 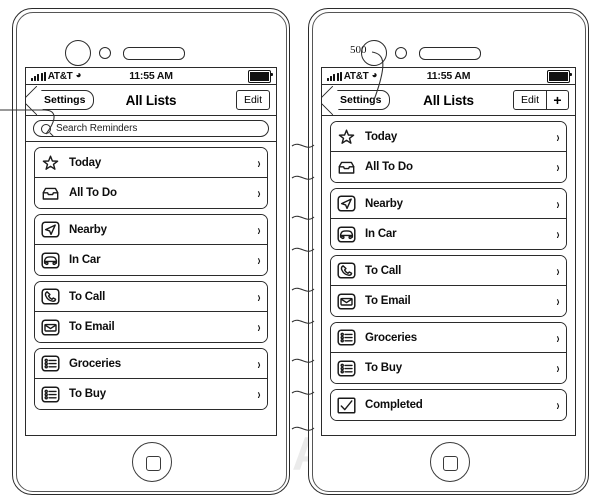 What do you see at coordinates (394, 405) in the screenshot?
I see `list-item-label: Completed` at bounding box center [394, 405].